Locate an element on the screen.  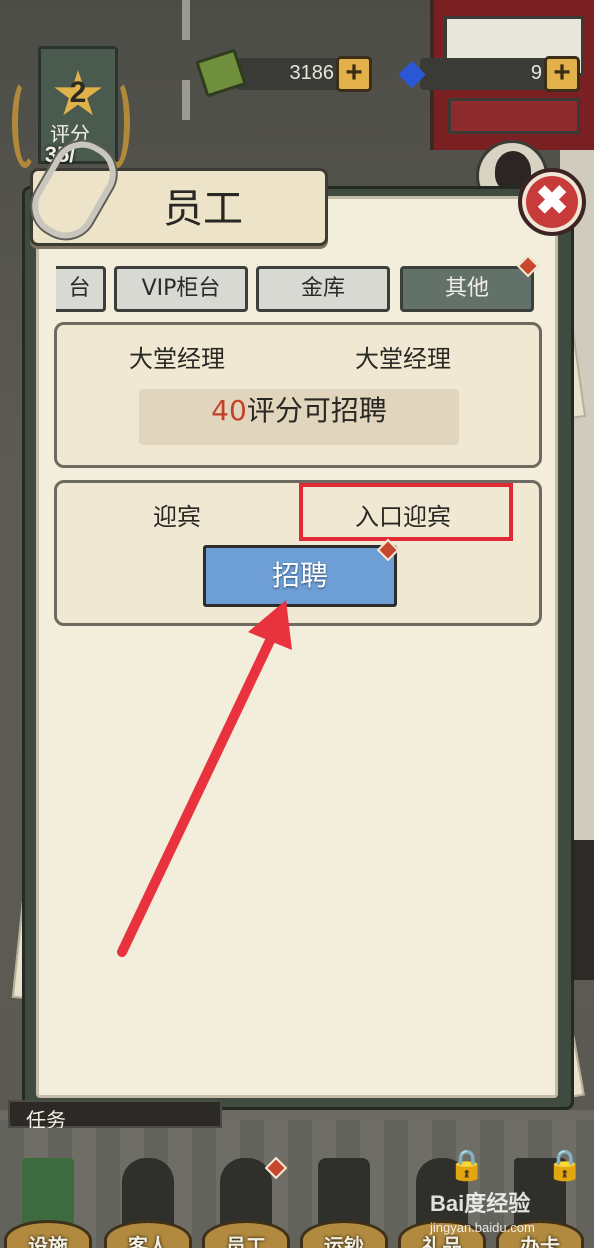
staff-card-greeter: 迎宾 入口迎宾 招聘 is located at coordinates (298, 553).